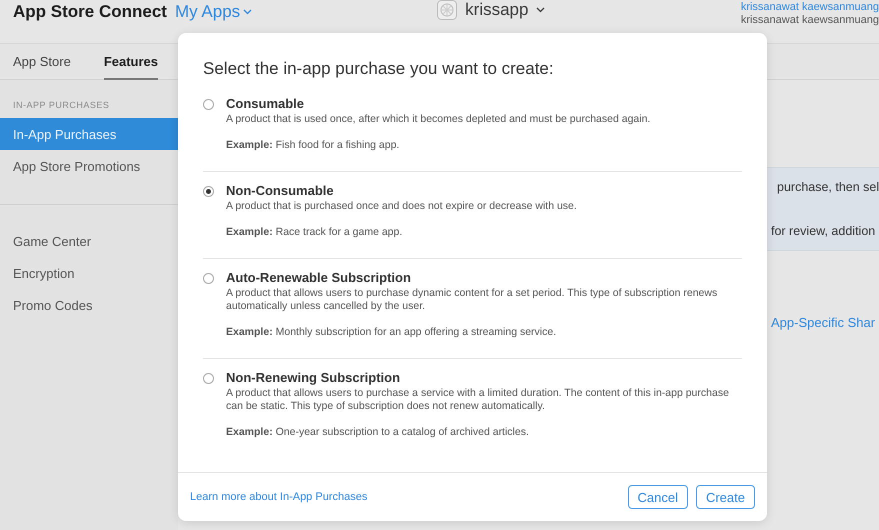  Describe the element at coordinates (266, 103) in the screenshot. I see `option-name: Consumable` at that location.